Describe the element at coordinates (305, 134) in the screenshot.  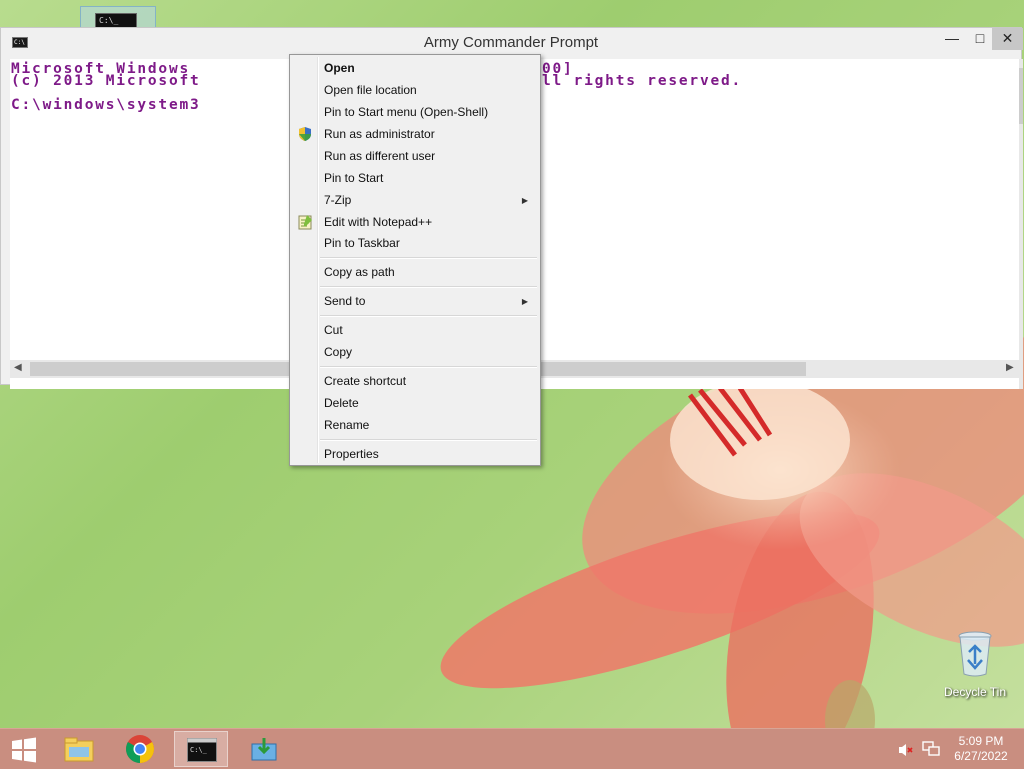
I see `uac-shield-icon` at that location.